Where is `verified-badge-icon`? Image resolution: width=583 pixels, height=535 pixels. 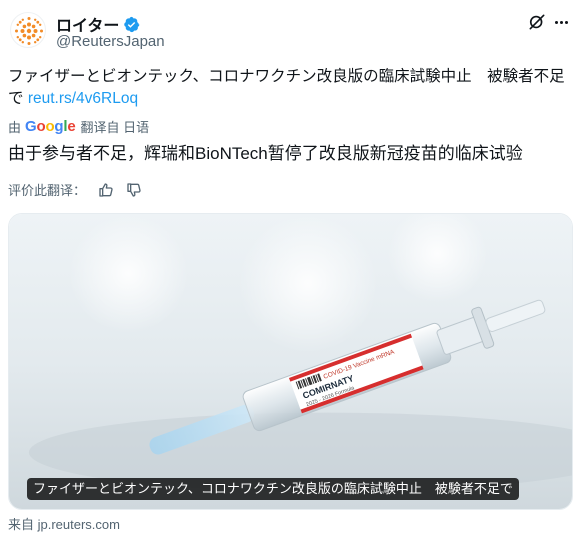 verified-badge-icon is located at coordinates (132, 24).